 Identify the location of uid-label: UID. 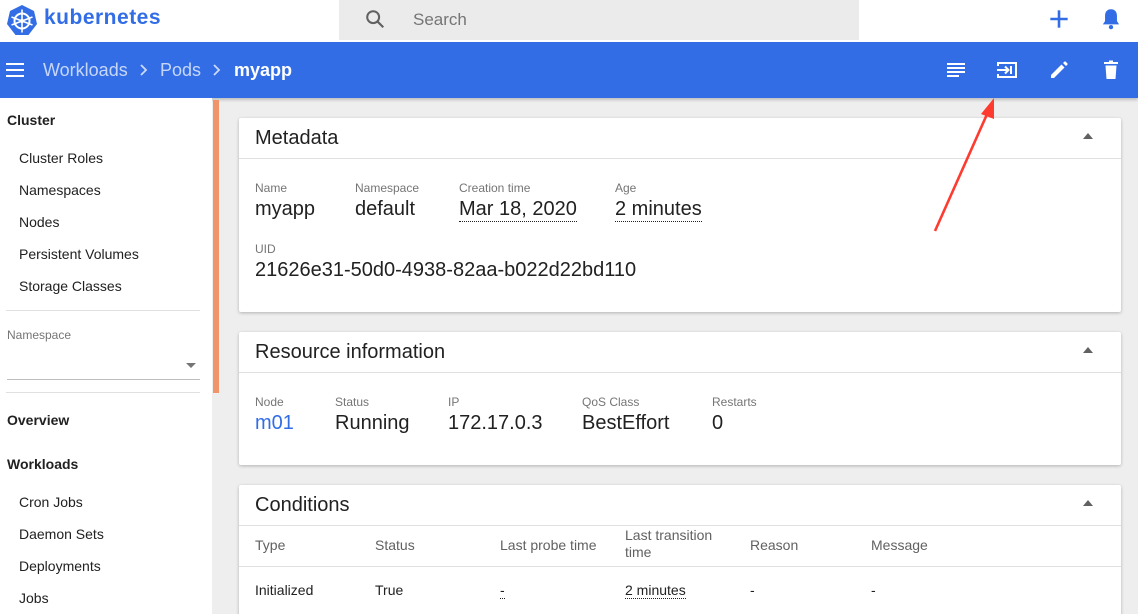
(265, 249).